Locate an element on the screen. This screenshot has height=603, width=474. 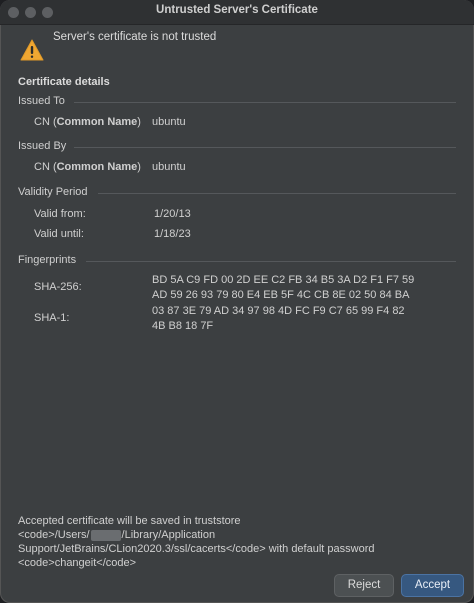
validity-separator is located at coordinates (277, 193).